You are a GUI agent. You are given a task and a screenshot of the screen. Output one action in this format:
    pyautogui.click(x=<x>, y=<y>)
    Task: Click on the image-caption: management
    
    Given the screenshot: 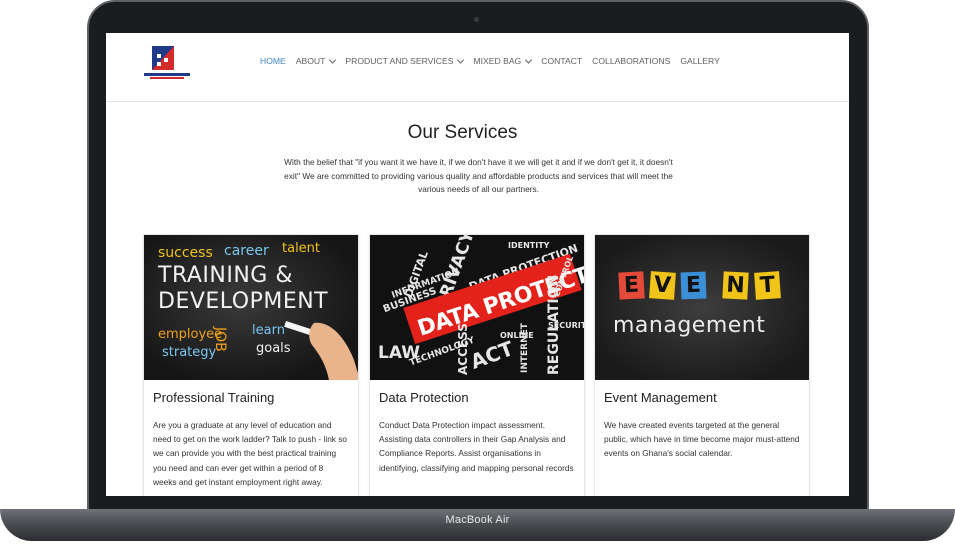 What is the action you would take?
    pyautogui.click(x=689, y=325)
    